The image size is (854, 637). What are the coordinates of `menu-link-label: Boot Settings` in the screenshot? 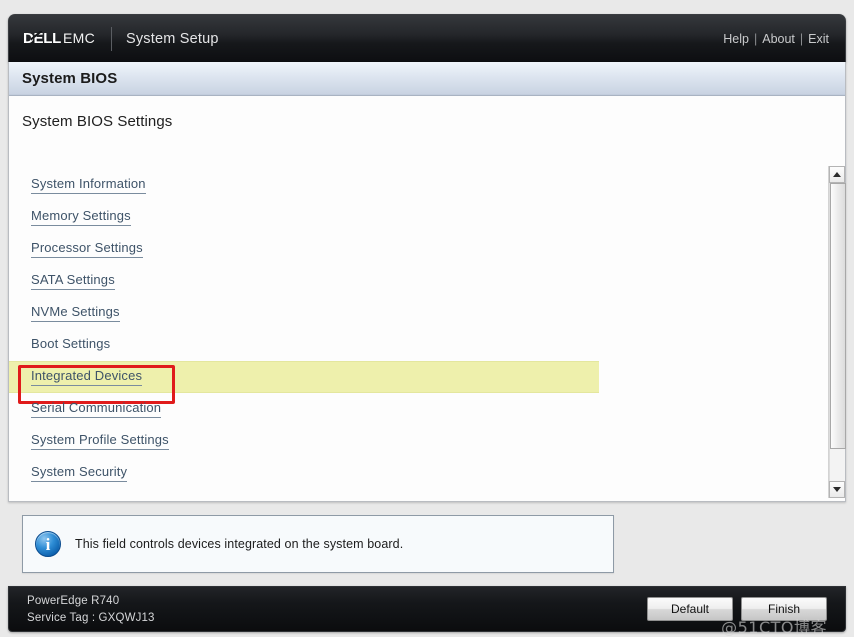 It's located at (70, 345).